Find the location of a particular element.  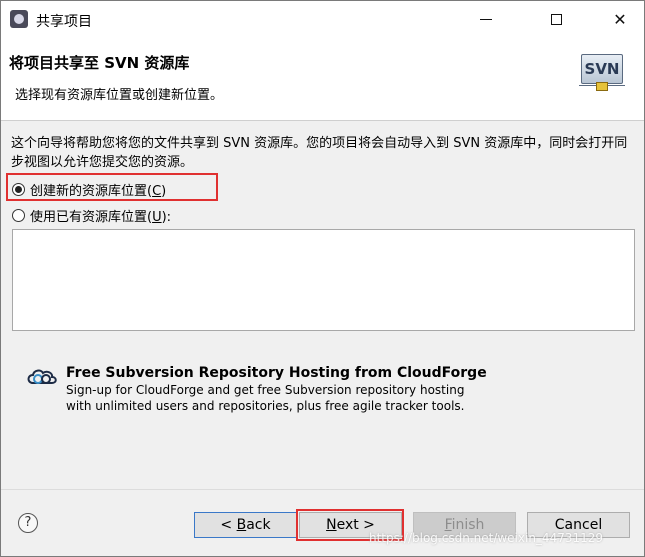

close-button: ✕ is located at coordinates (620, 19).